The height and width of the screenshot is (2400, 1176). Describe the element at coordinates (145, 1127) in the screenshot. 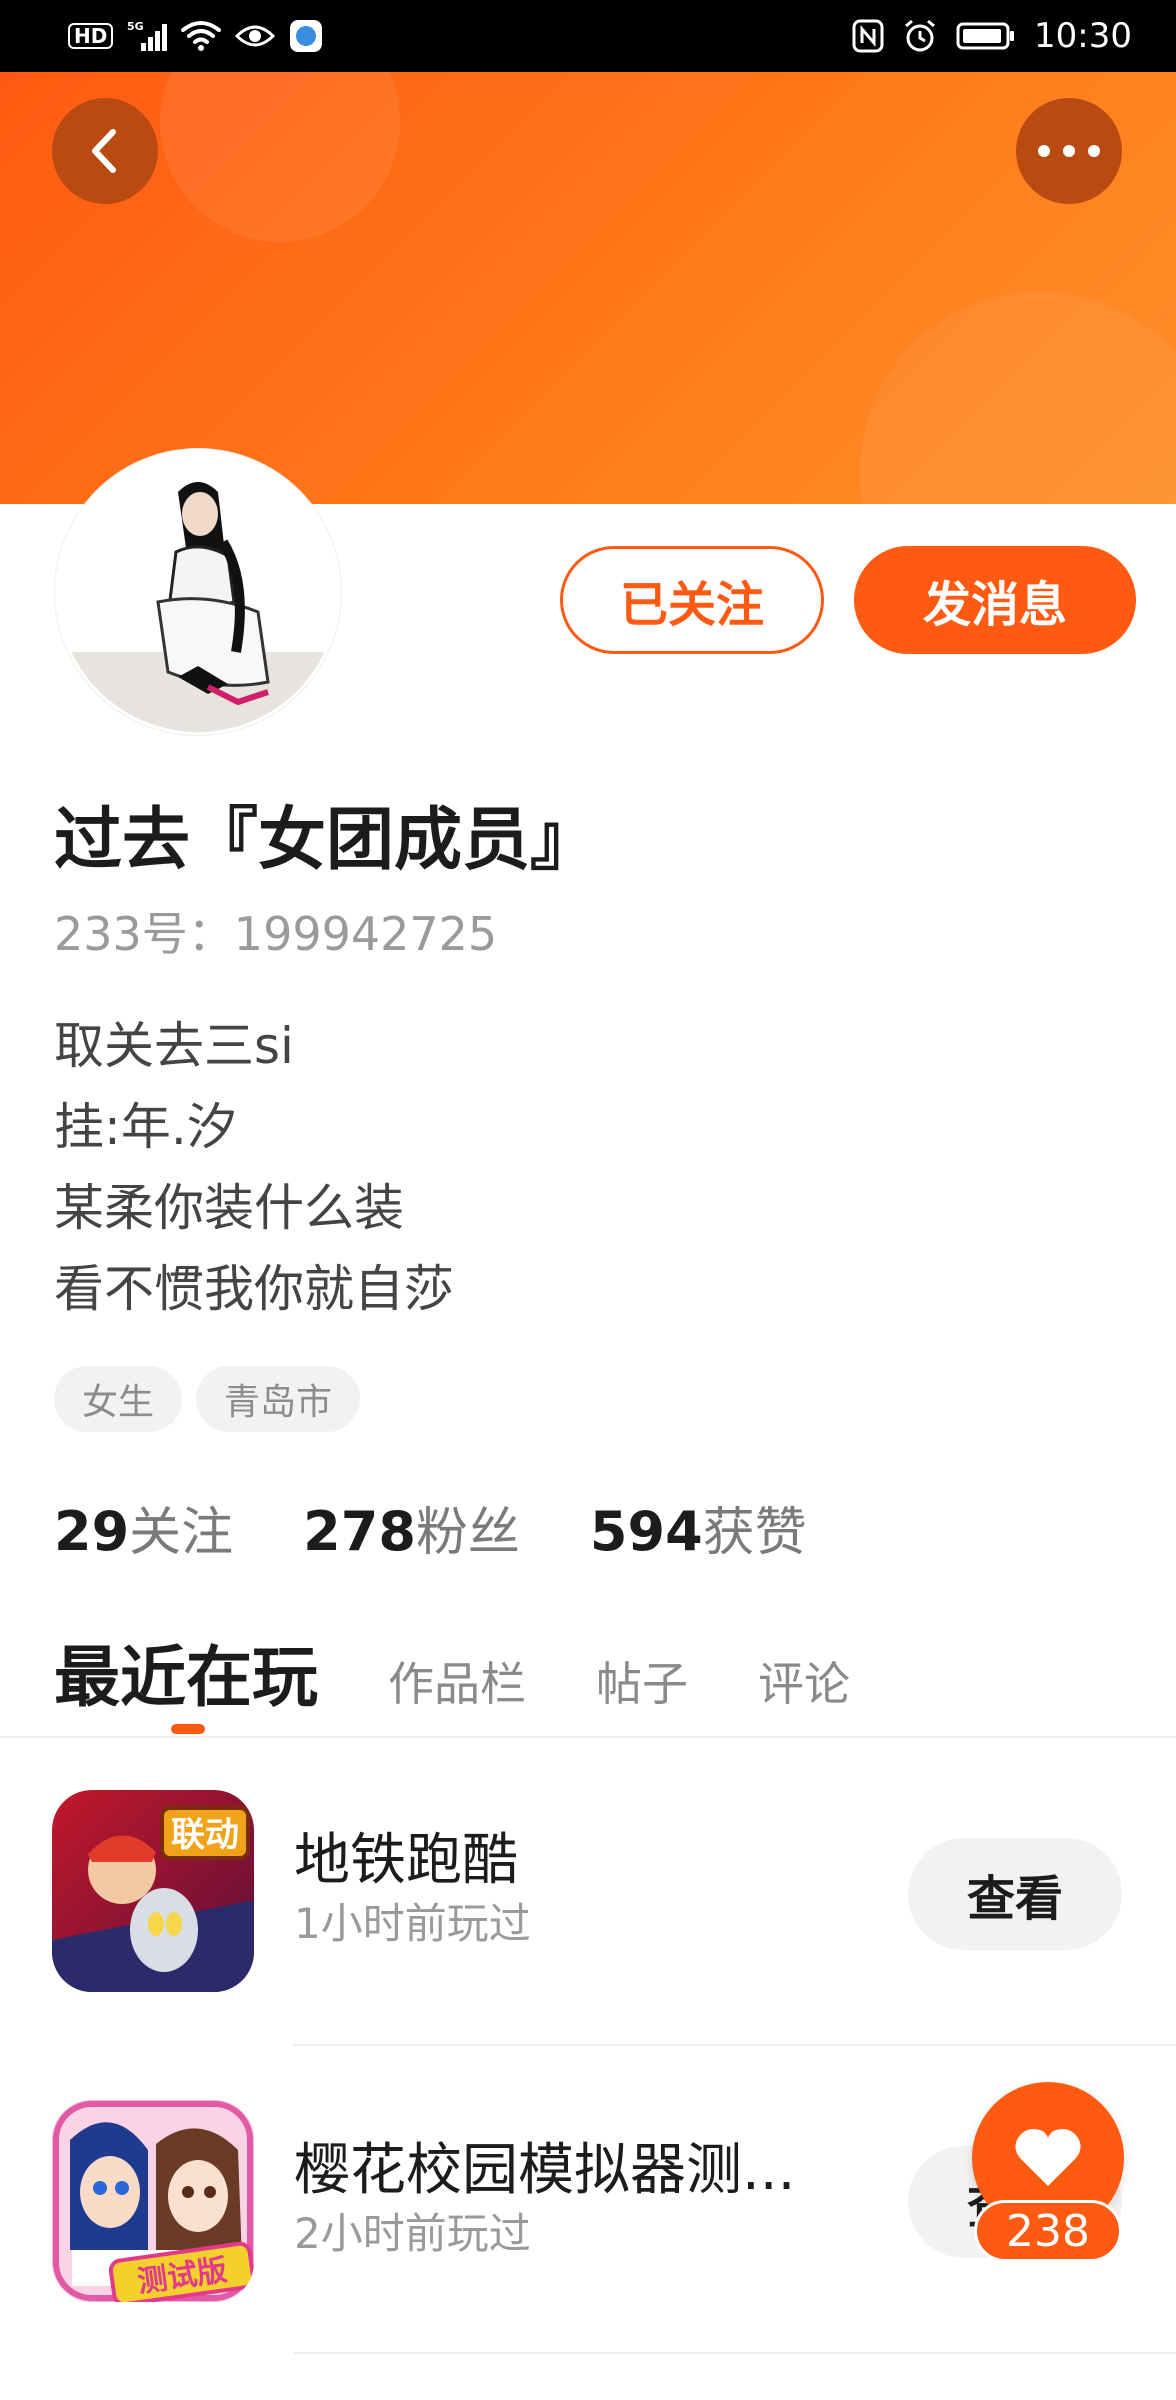

I see `bio-line: 挂:年.汐` at that location.